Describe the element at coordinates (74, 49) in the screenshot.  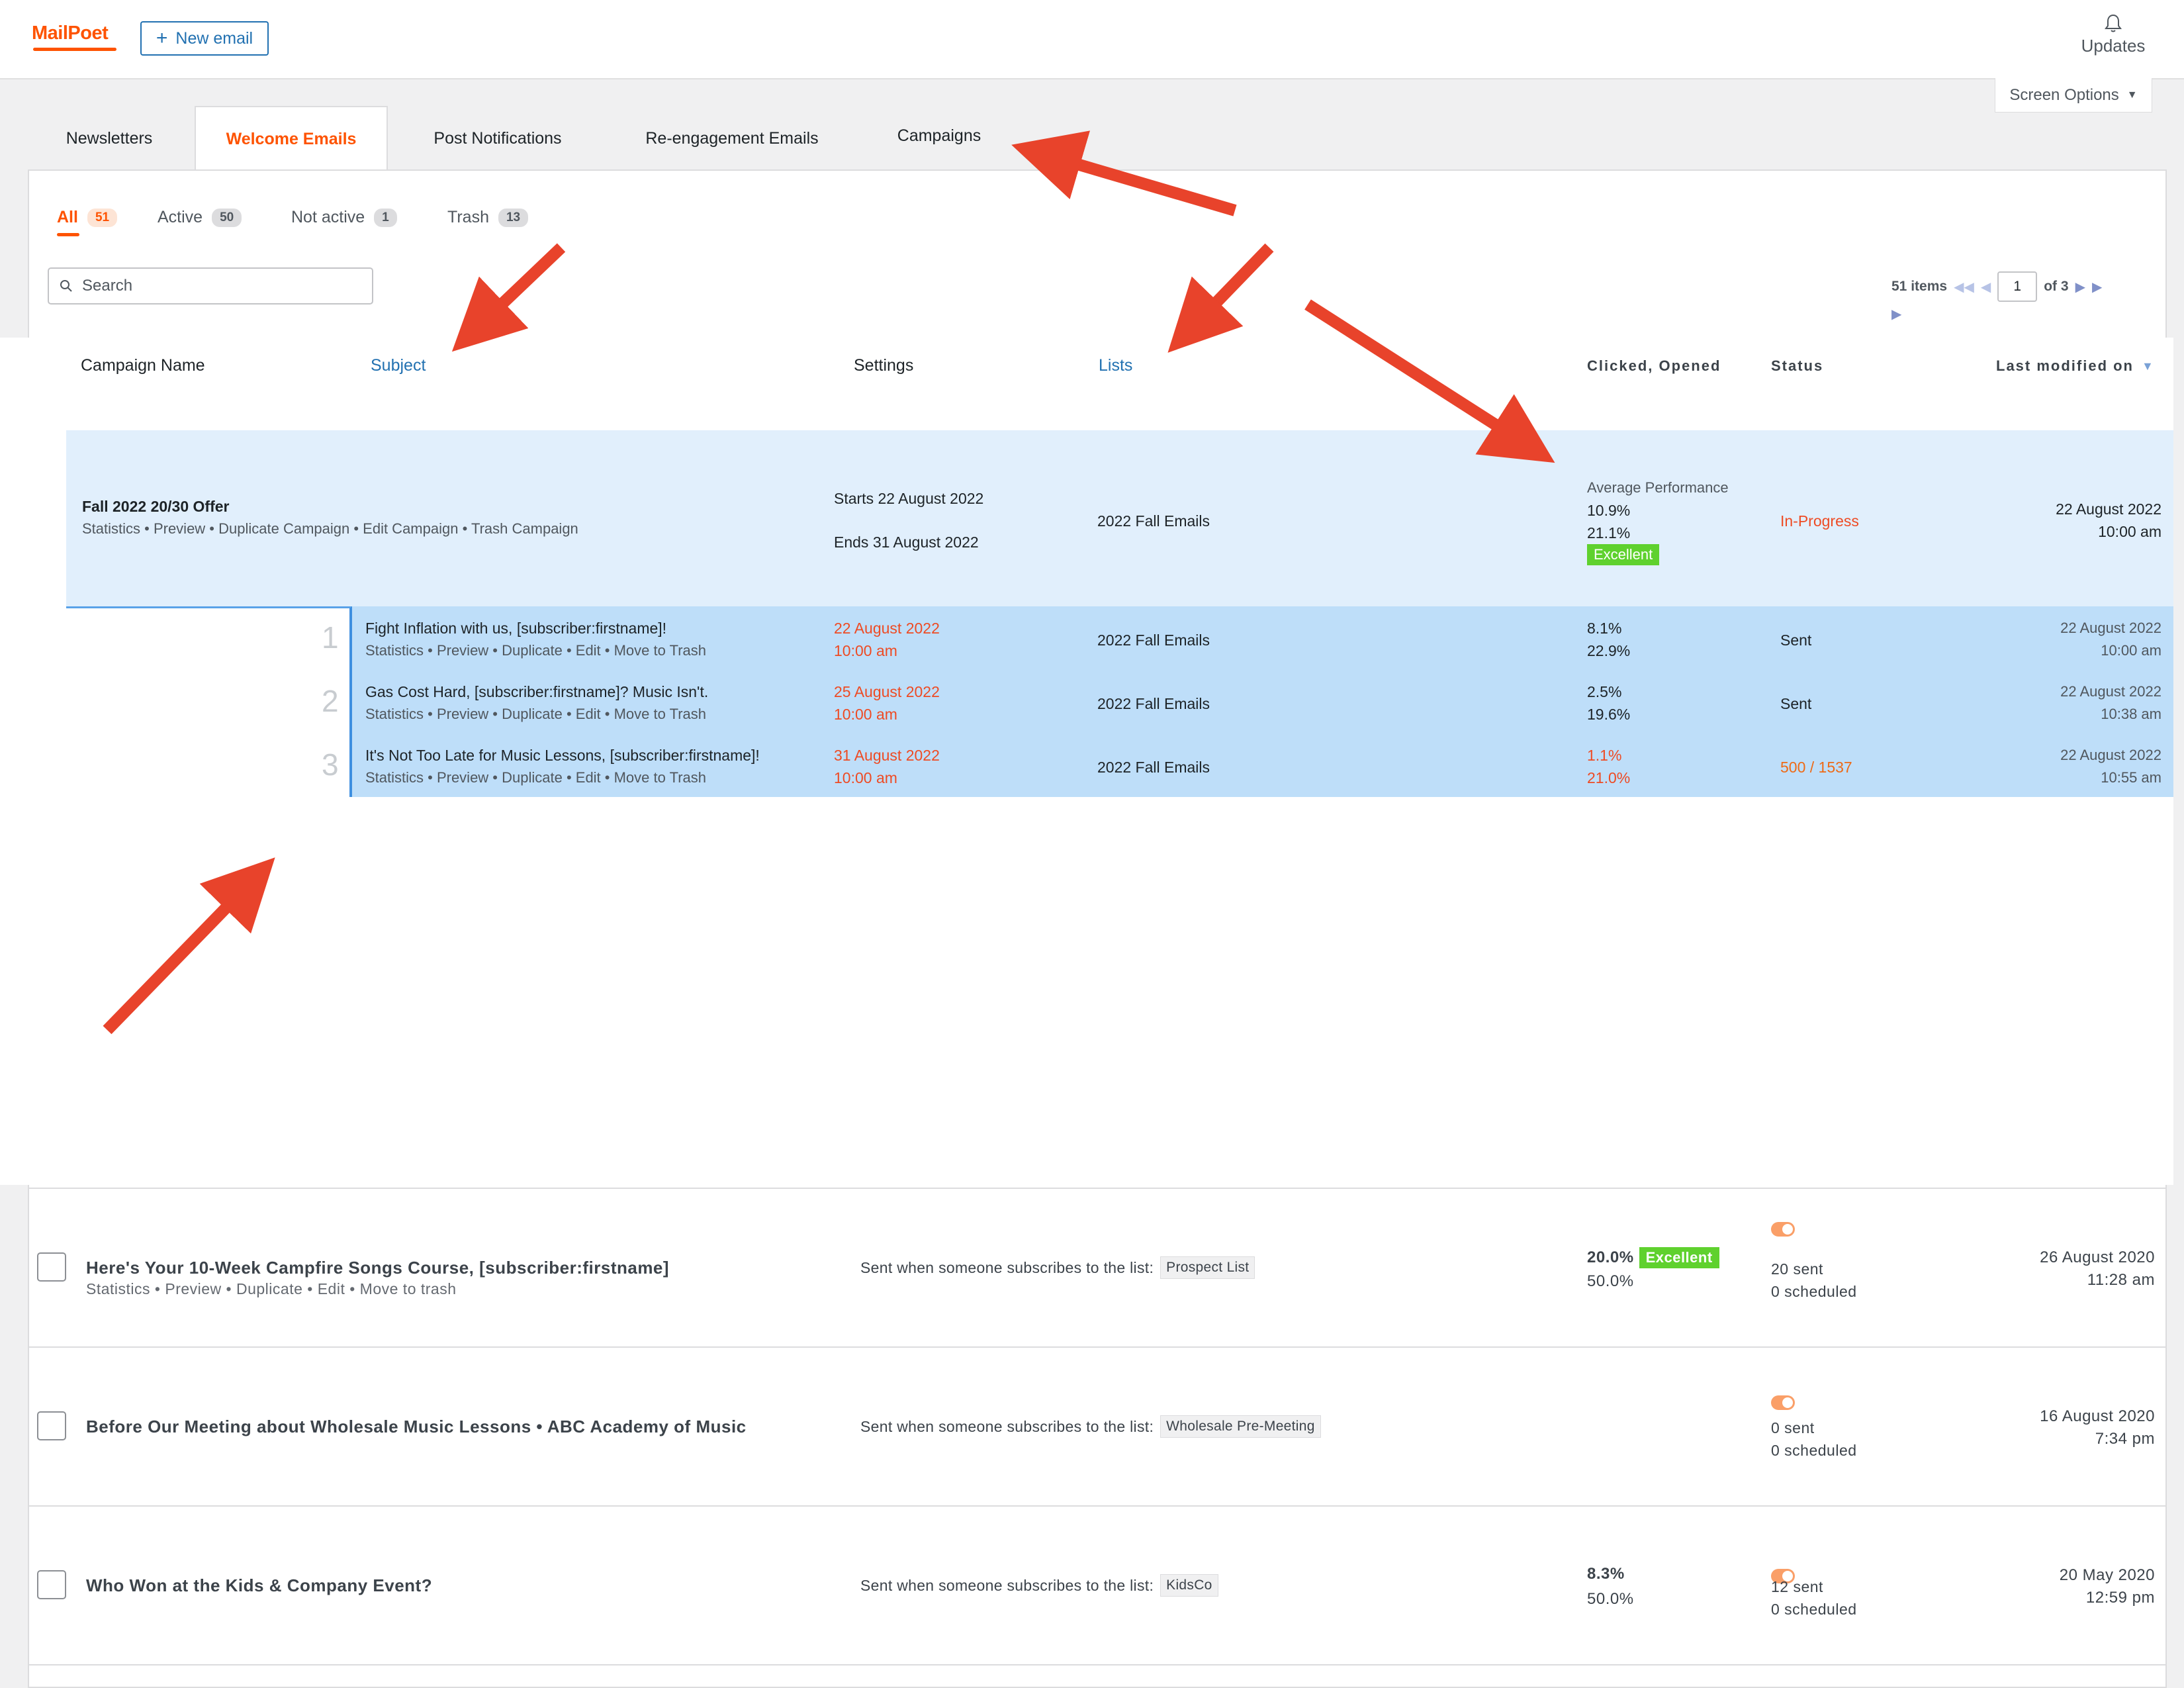
I see `logo-underline` at that location.